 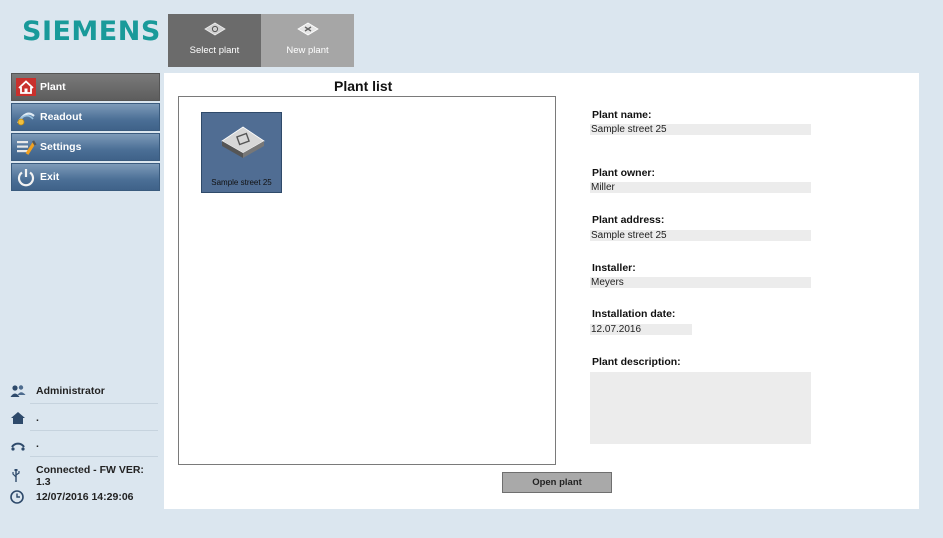 I want to click on nav-item-readout: Readout, so click(x=85, y=117).